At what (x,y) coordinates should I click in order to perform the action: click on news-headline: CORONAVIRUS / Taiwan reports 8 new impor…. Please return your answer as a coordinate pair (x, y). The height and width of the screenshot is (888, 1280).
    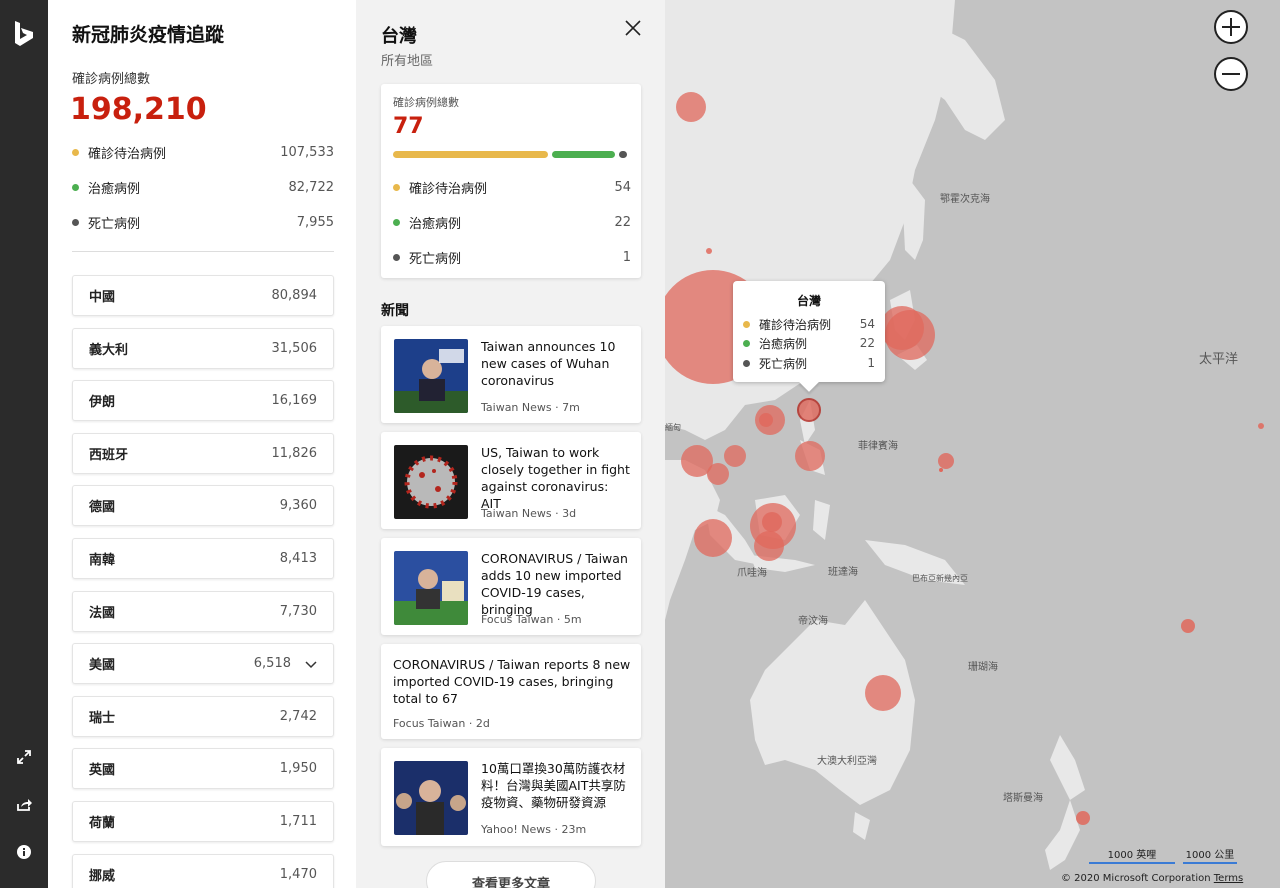
    Looking at the image, I should click on (512, 681).